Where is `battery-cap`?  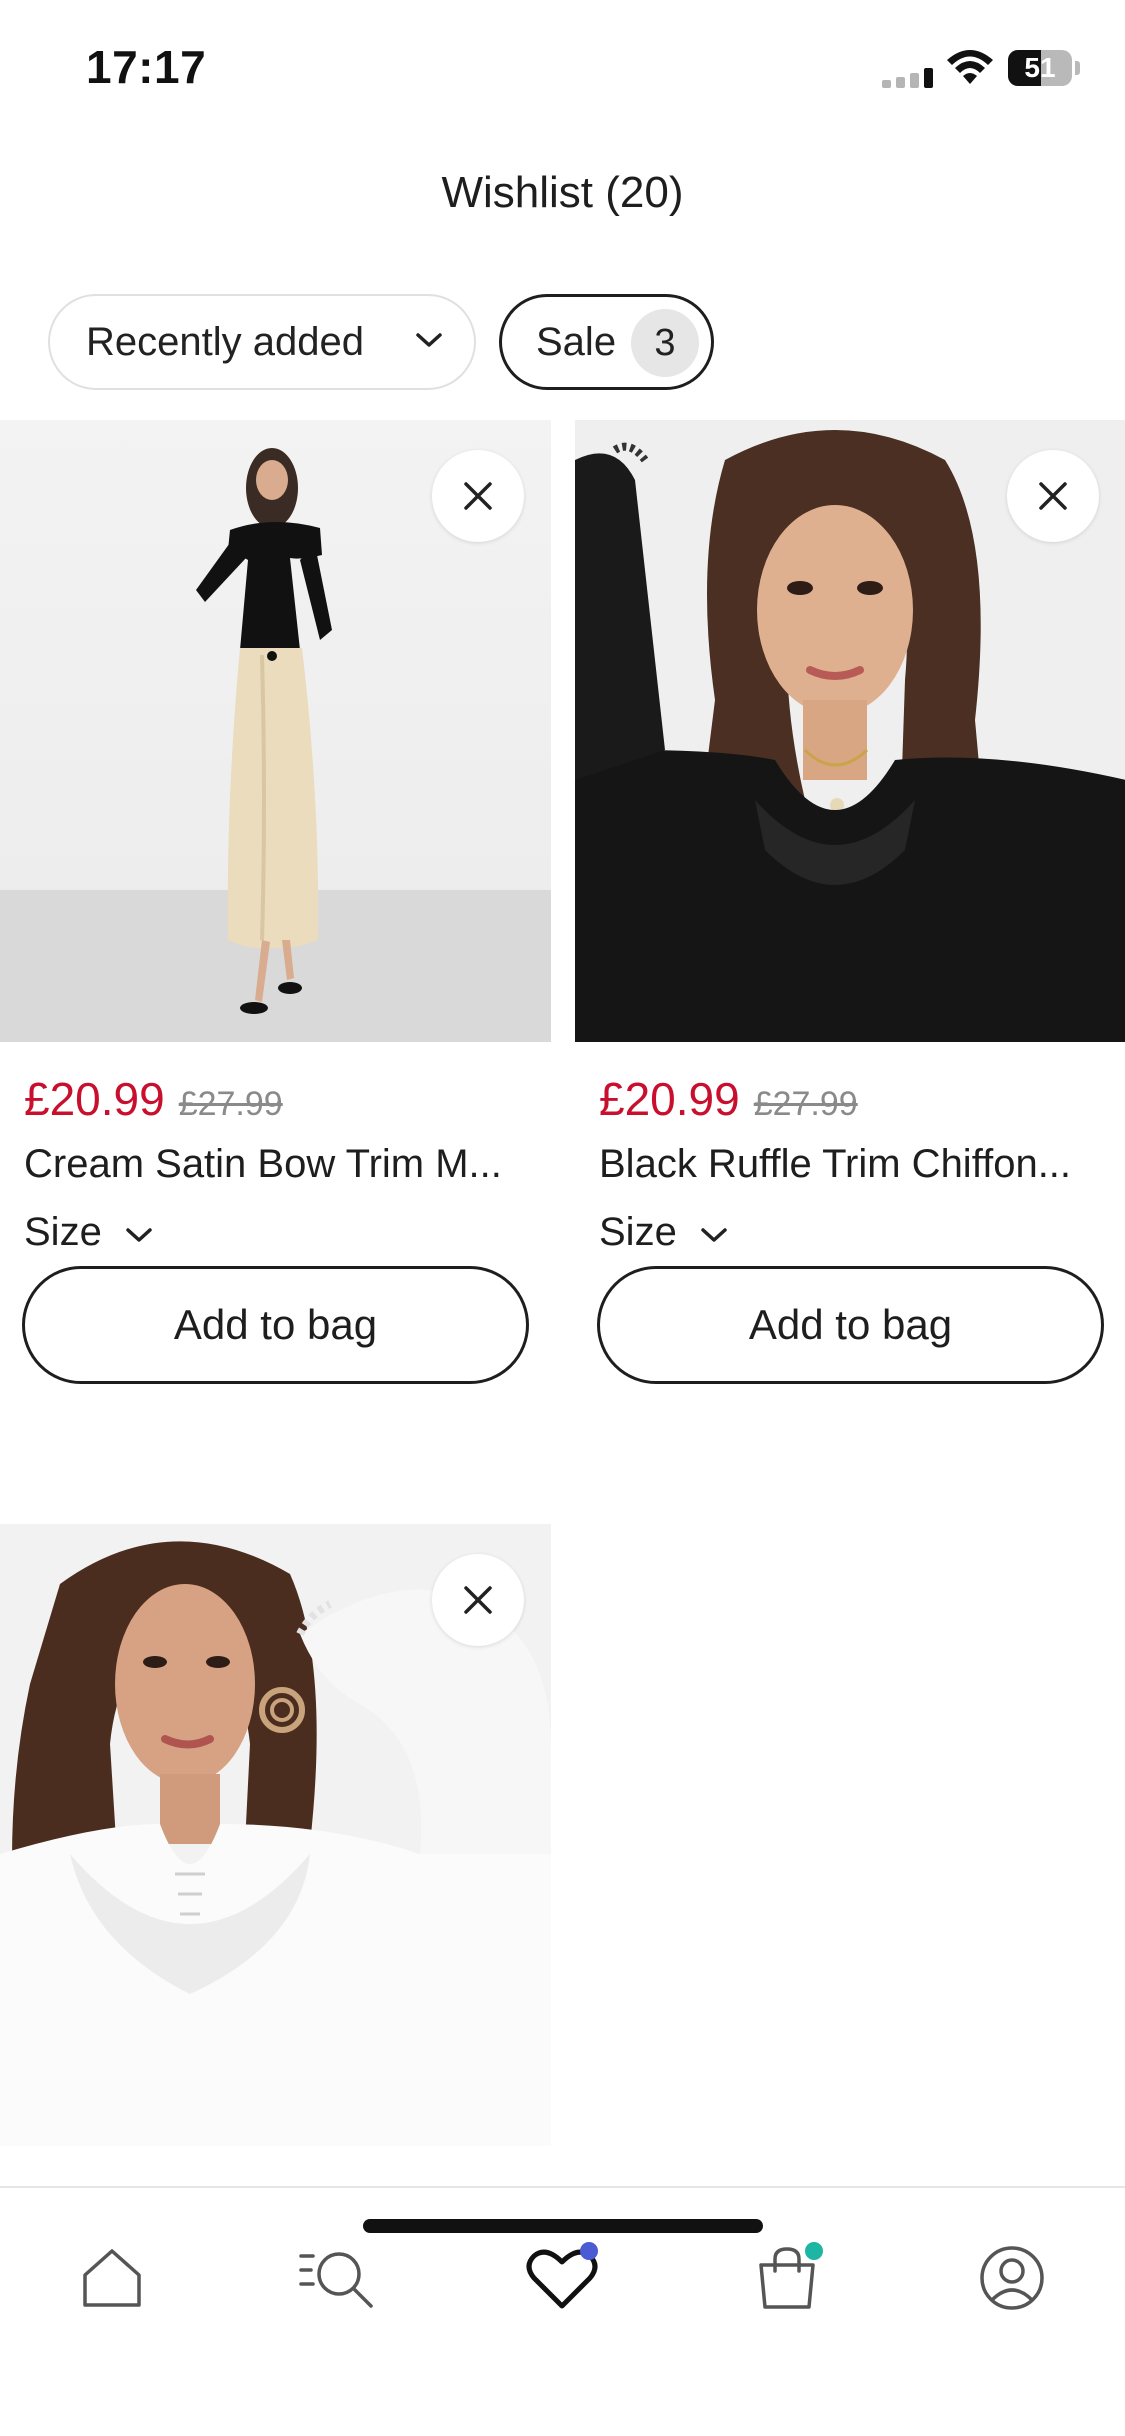
battery-cap is located at coordinates (1077, 68).